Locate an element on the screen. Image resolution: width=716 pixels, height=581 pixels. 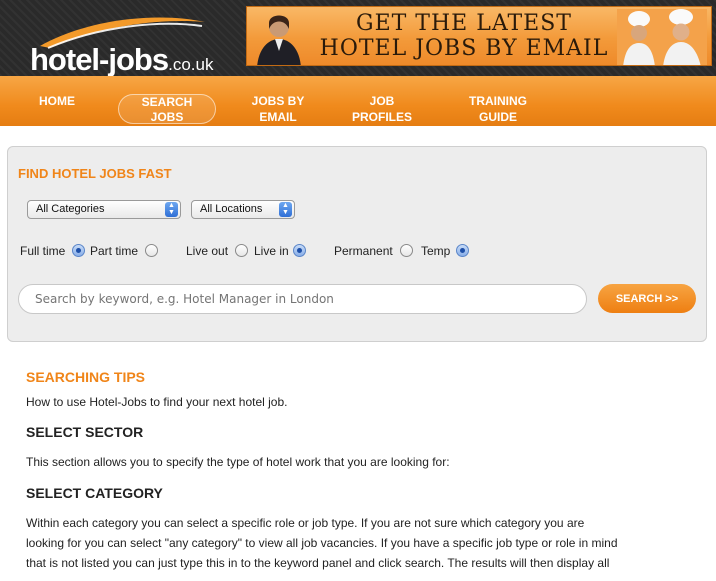
temp-radio is located at coordinates (462, 250).